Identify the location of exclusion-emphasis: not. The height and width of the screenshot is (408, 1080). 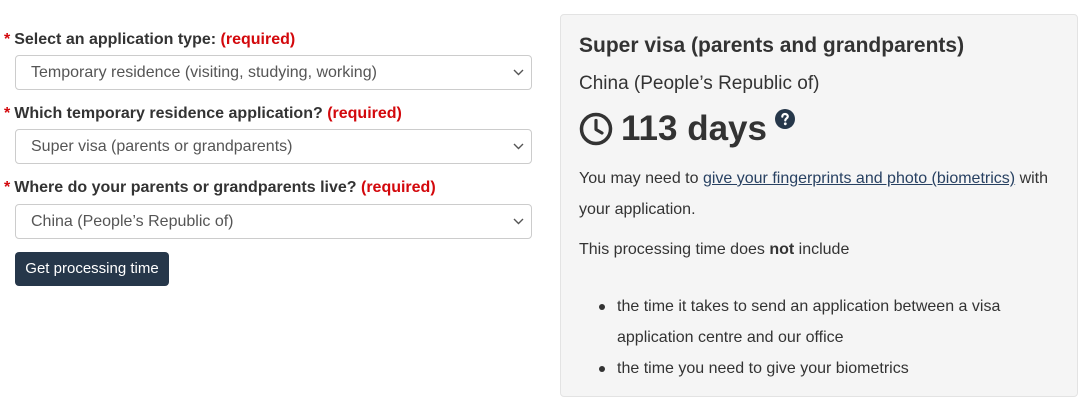
(782, 249).